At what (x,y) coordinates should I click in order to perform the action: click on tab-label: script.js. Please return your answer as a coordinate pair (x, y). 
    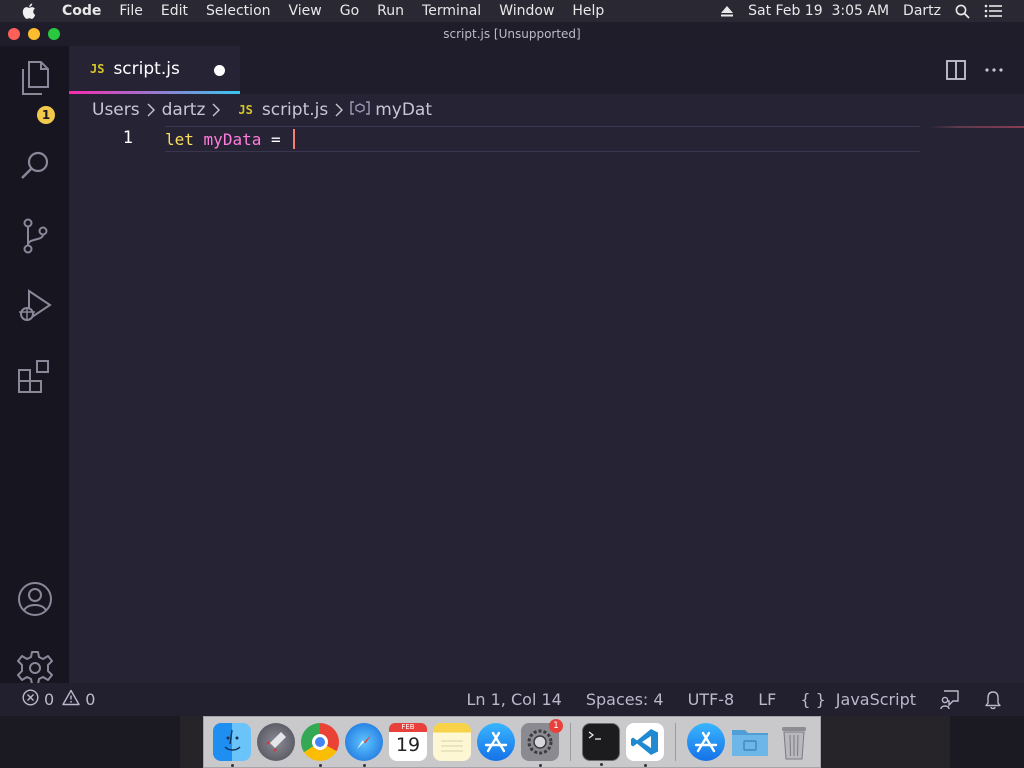
    Looking at the image, I should click on (146, 68).